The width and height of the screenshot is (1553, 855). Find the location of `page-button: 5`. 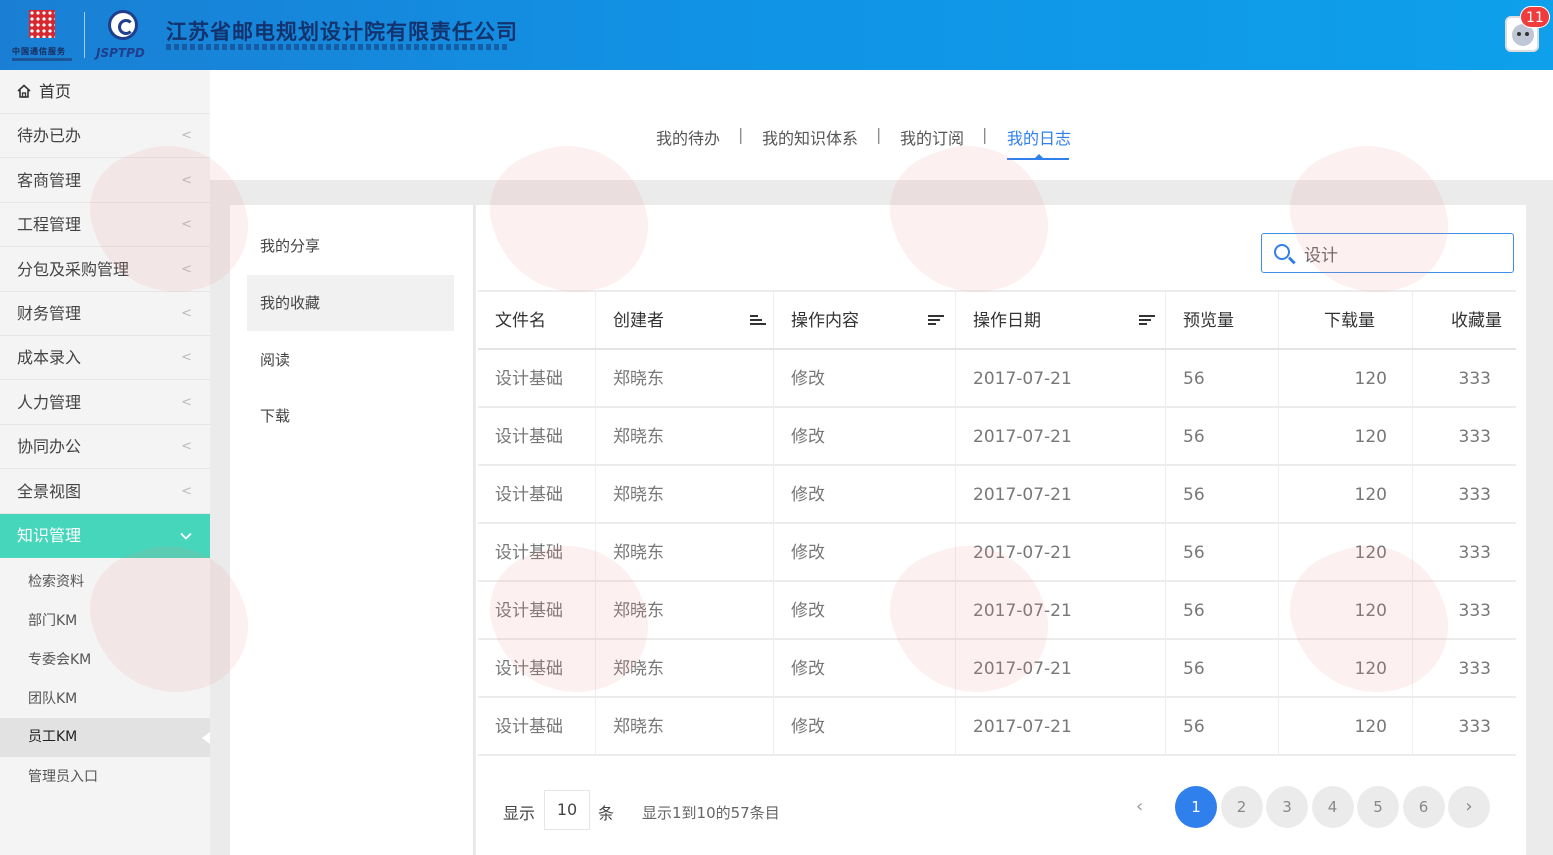

page-button: 5 is located at coordinates (1378, 807).